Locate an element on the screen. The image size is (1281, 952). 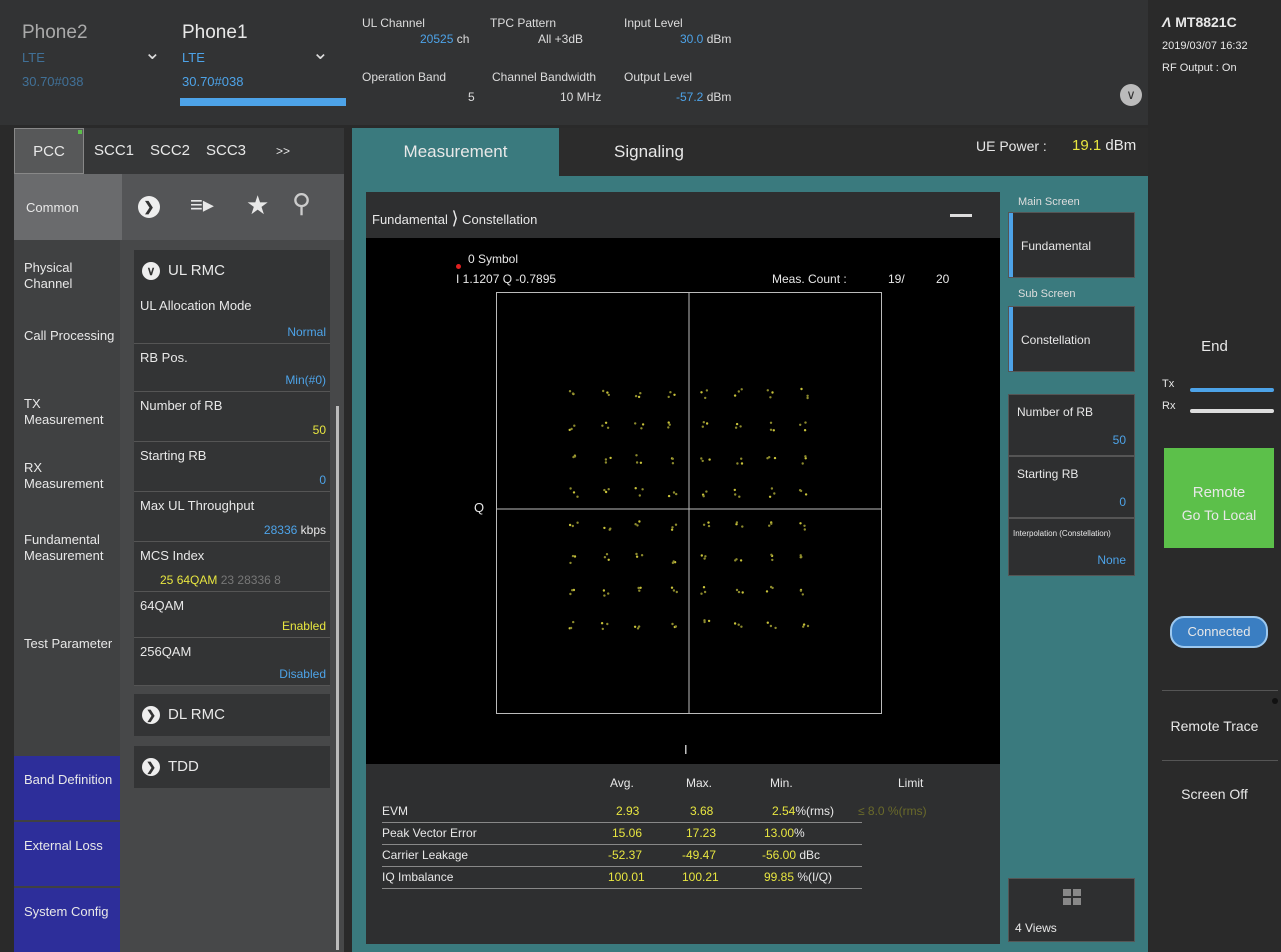
operation-band-value: 5 is located at coordinates (471, 97).